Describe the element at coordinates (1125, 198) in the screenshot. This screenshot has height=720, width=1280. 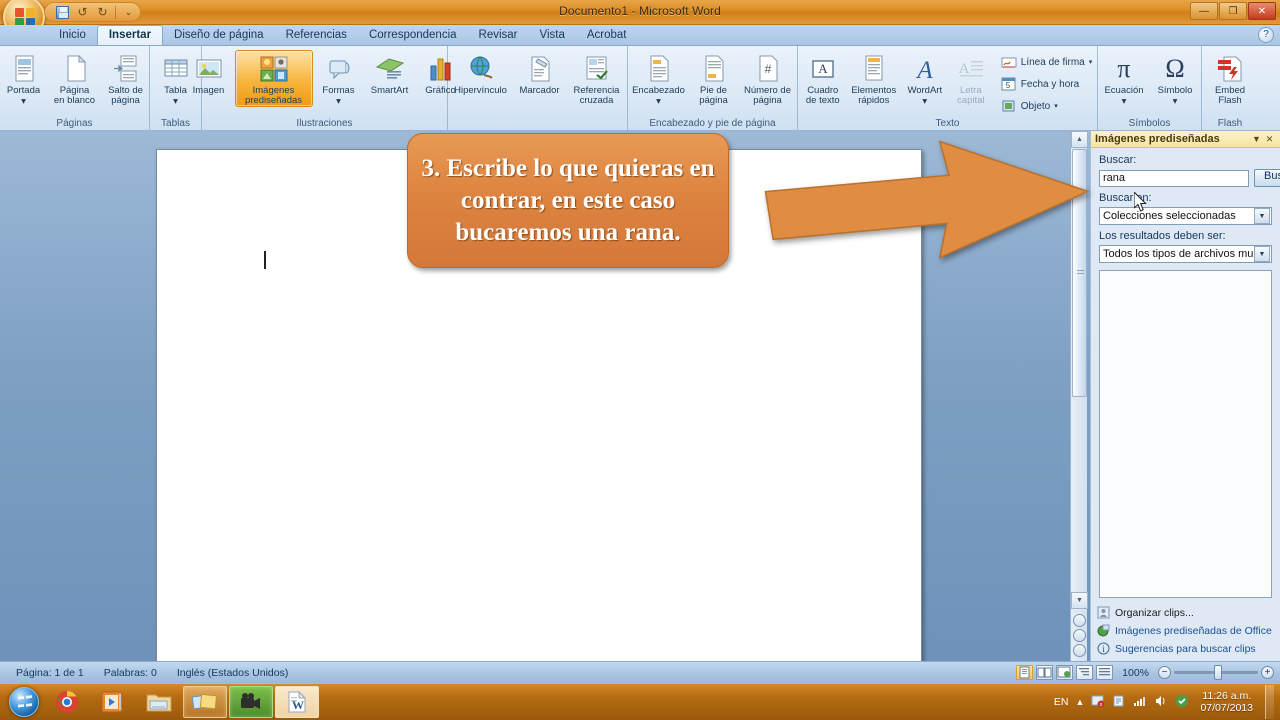
I see `search-in-label: Buscar en:` at that location.